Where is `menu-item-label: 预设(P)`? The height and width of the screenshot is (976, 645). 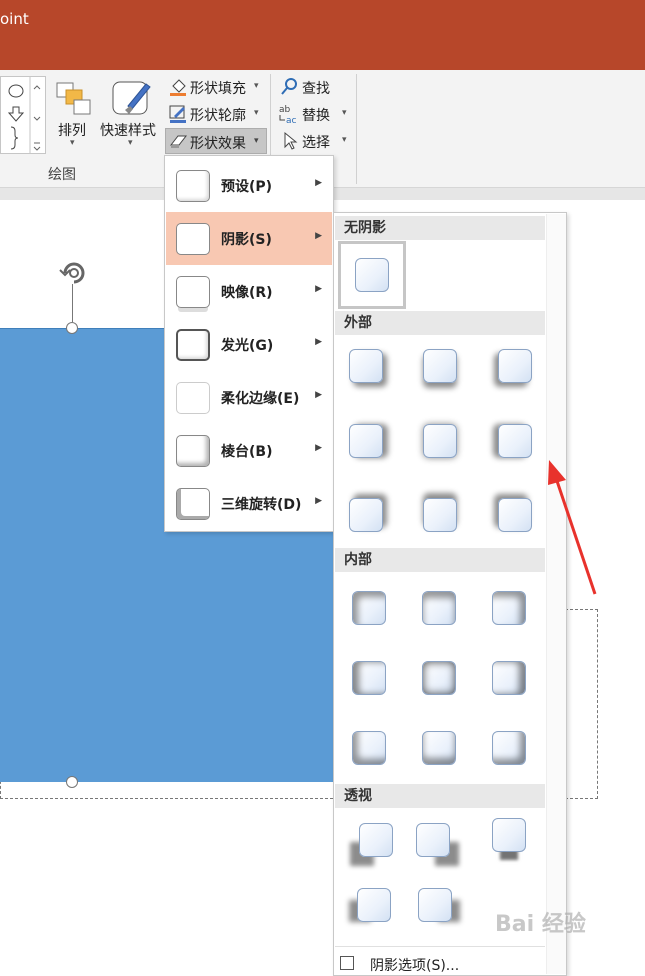
menu-item-label: 预设(P) is located at coordinates (247, 187).